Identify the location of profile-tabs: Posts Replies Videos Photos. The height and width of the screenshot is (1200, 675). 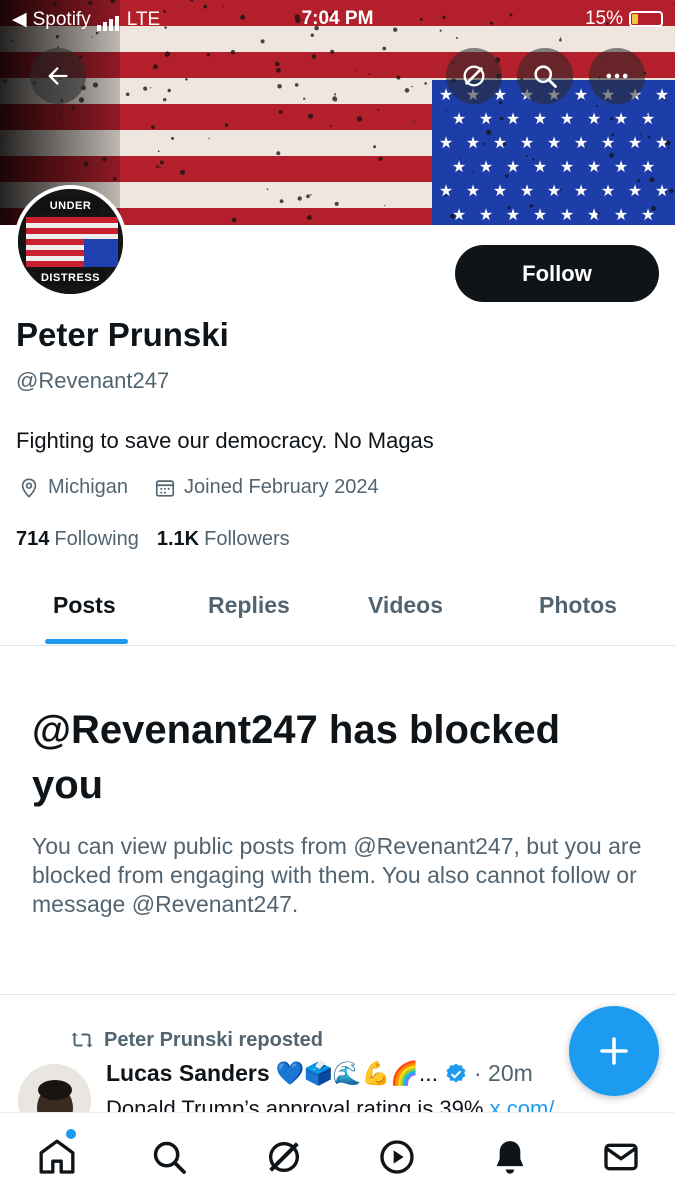
(337, 608).